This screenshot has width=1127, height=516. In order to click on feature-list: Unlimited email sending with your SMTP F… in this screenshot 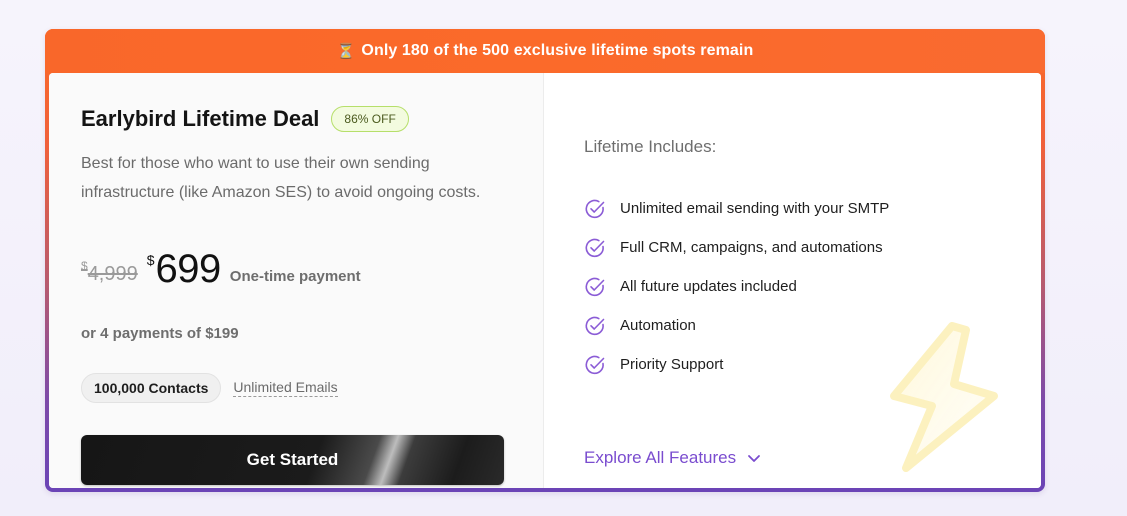, I will do `click(736, 286)`.